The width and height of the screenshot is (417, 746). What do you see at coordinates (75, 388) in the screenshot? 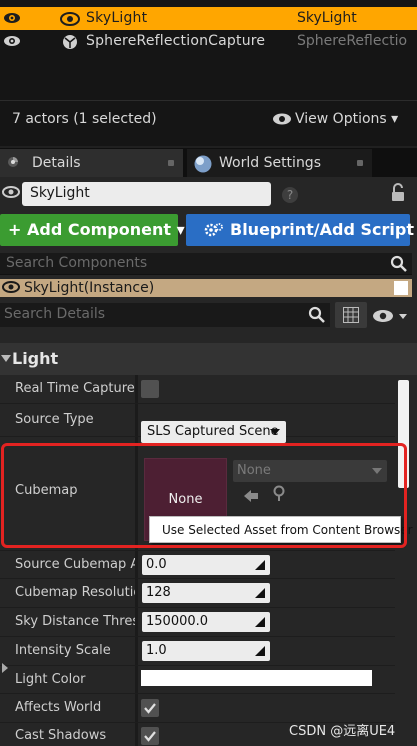
I see `property-label: Real Time Capture` at bounding box center [75, 388].